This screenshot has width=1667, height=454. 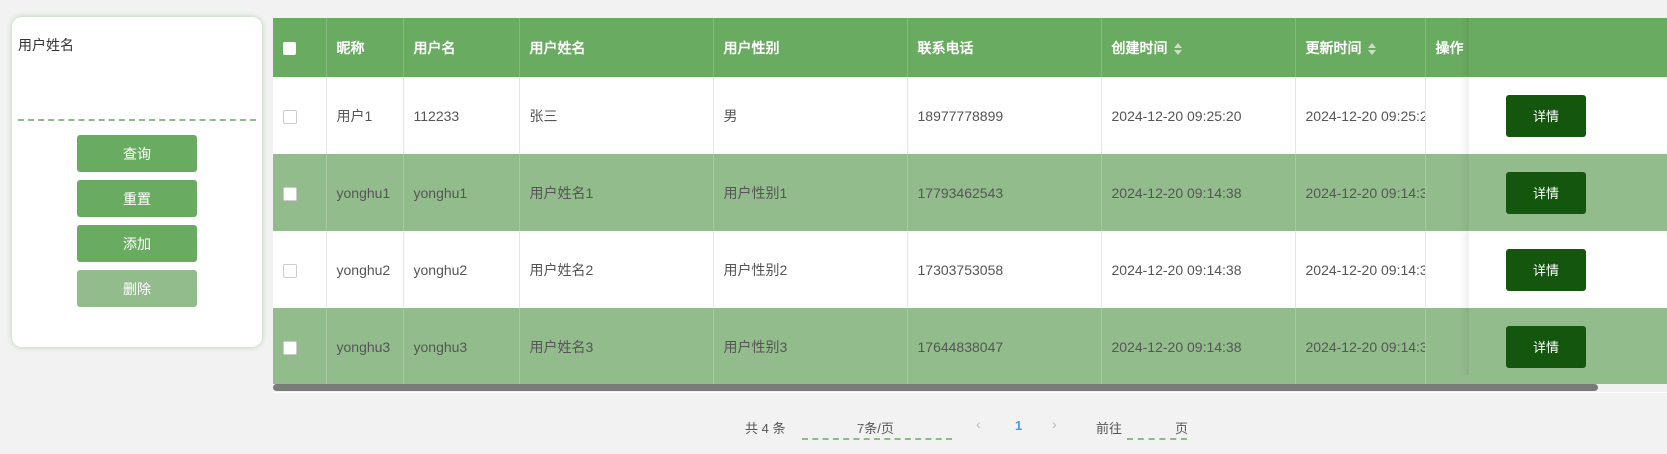 What do you see at coordinates (1182, 428) in the screenshot?
I see `goto-suffix-label: 页` at bounding box center [1182, 428].